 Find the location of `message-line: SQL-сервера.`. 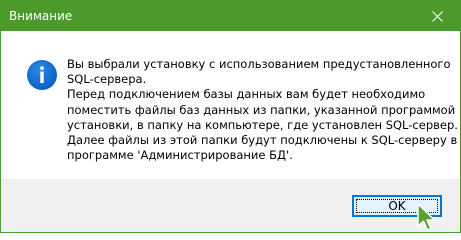

message-line: SQL-сервера. is located at coordinates (107, 79).